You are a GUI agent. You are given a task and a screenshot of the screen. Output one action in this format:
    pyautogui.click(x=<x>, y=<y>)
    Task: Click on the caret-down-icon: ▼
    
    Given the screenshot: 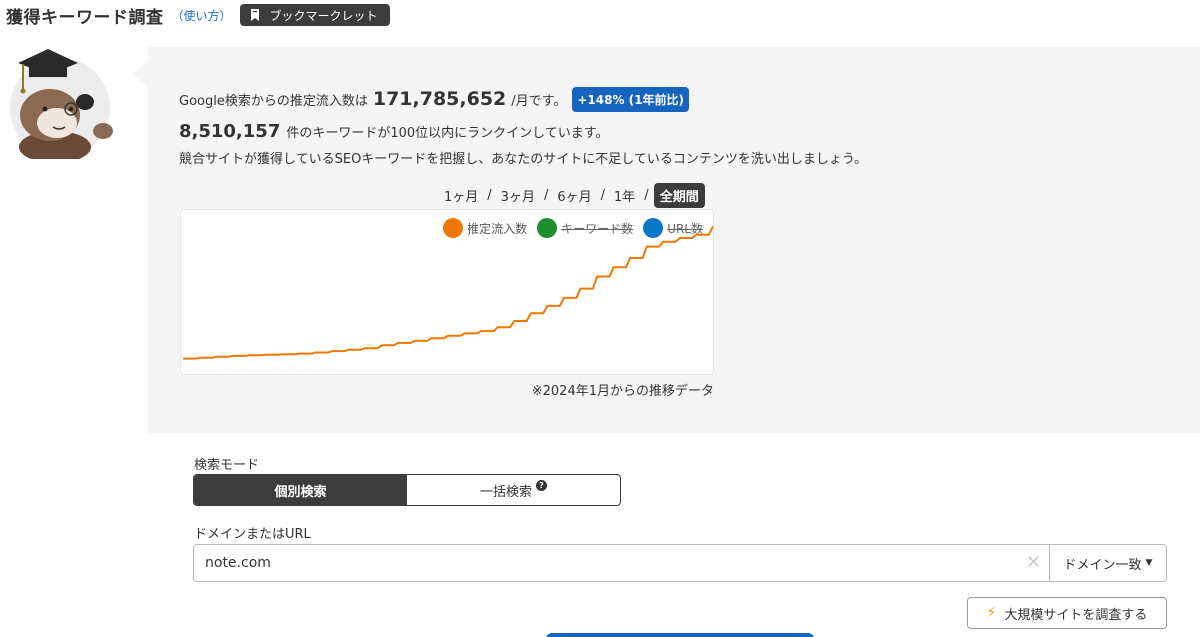 What is the action you would take?
    pyautogui.click(x=1149, y=563)
    